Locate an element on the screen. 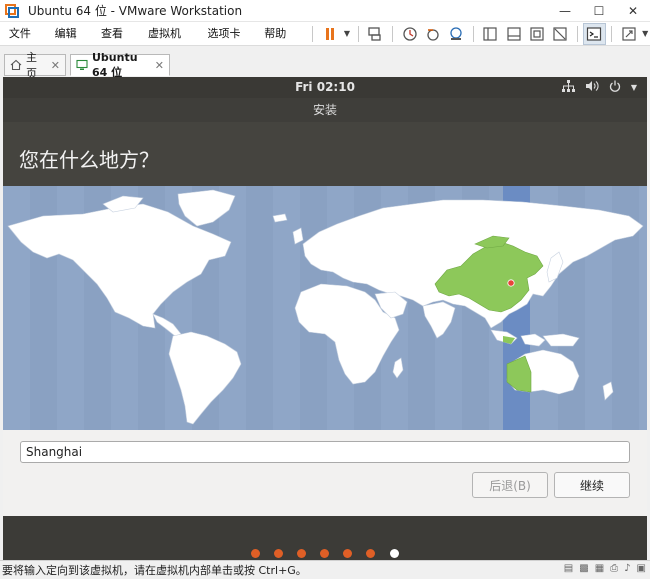 This screenshot has width=650, height=579. revert-snapshot-icon is located at coordinates (432, 34).